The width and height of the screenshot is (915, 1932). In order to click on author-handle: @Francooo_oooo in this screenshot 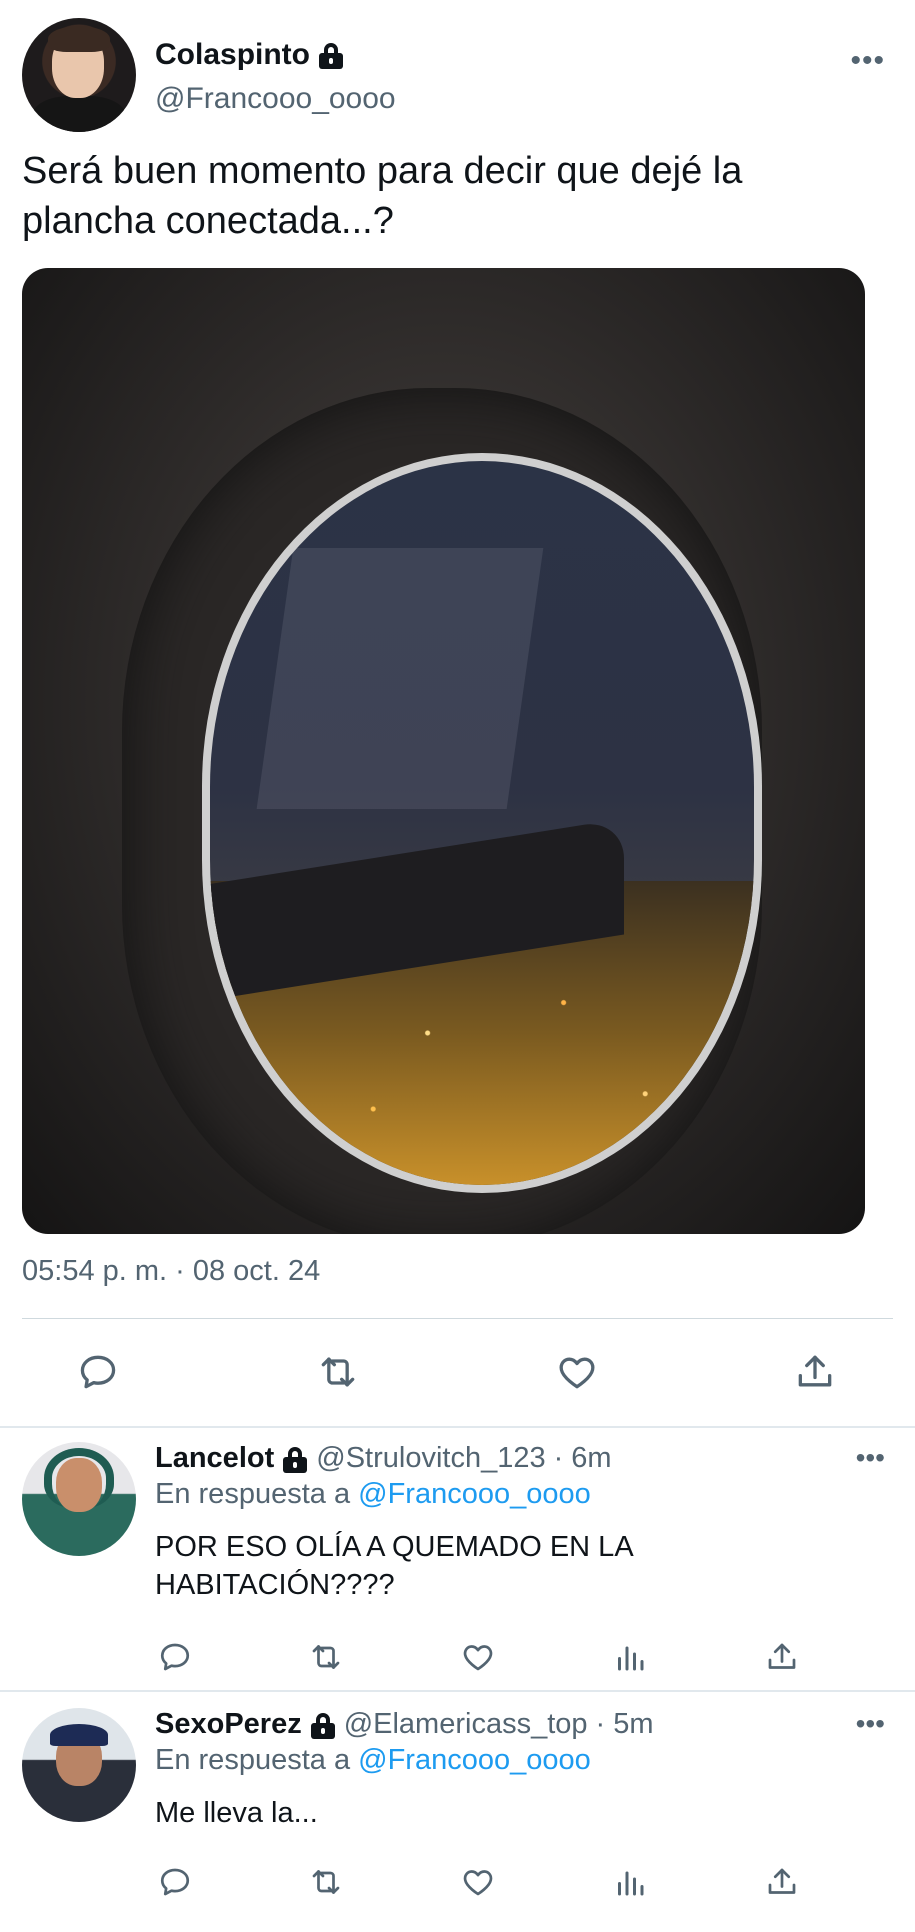, I will do `click(275, 99)`.